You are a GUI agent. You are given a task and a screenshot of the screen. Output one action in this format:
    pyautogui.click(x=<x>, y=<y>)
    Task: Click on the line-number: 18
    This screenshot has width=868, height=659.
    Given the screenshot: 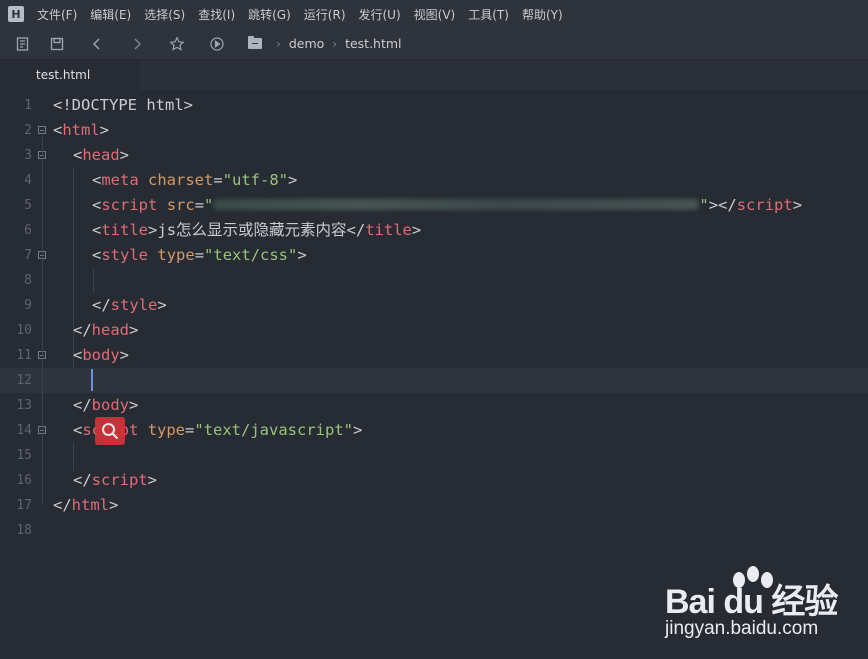 What is the action you would take?
    pyautogui.click(x=24, y=530)
    